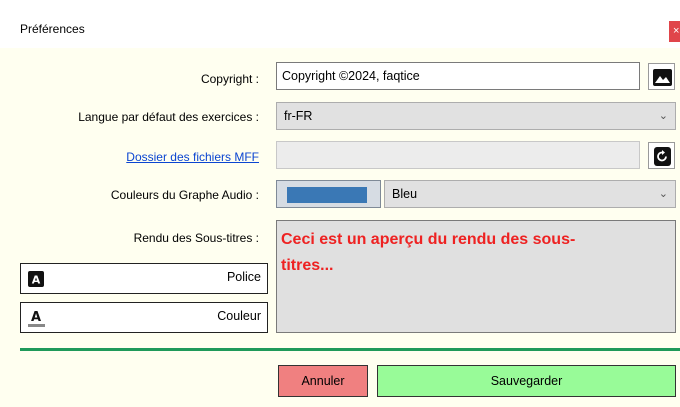  Describe the element at coordinates (476, 116) in the screenshot. I see `language-select: fr-FR ⌄` at that location.